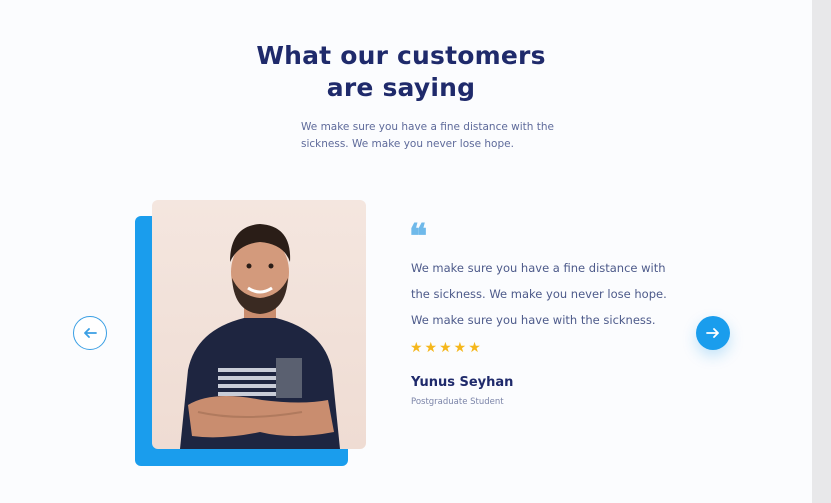  I want to click on customer-role: Postgraduate Student, so click(457, 402).